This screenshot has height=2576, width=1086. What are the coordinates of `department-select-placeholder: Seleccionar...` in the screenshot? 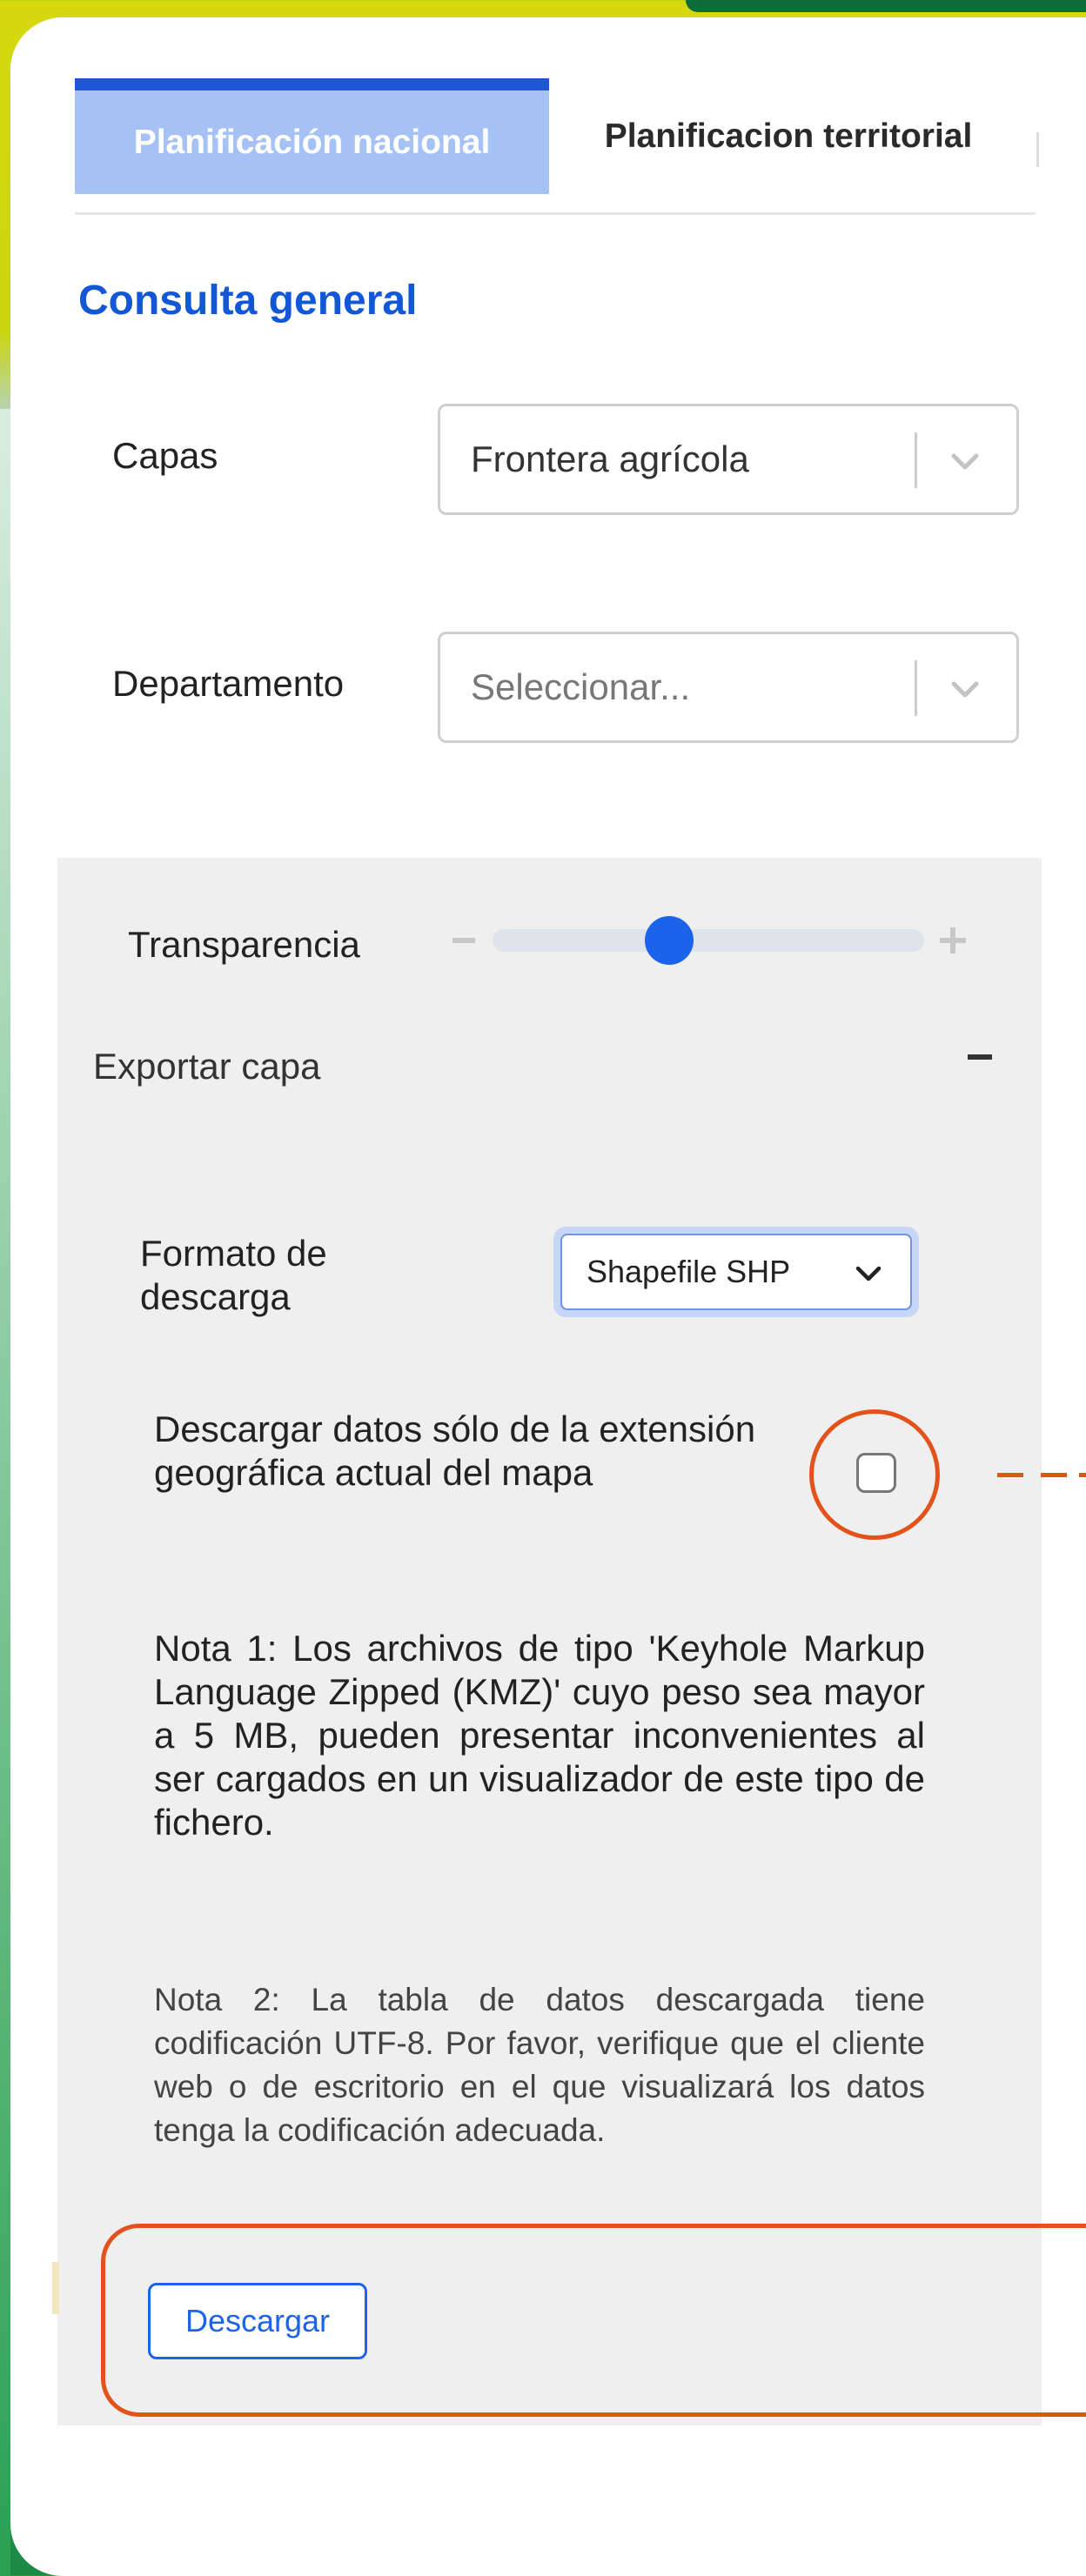 It's located at (581, 686).